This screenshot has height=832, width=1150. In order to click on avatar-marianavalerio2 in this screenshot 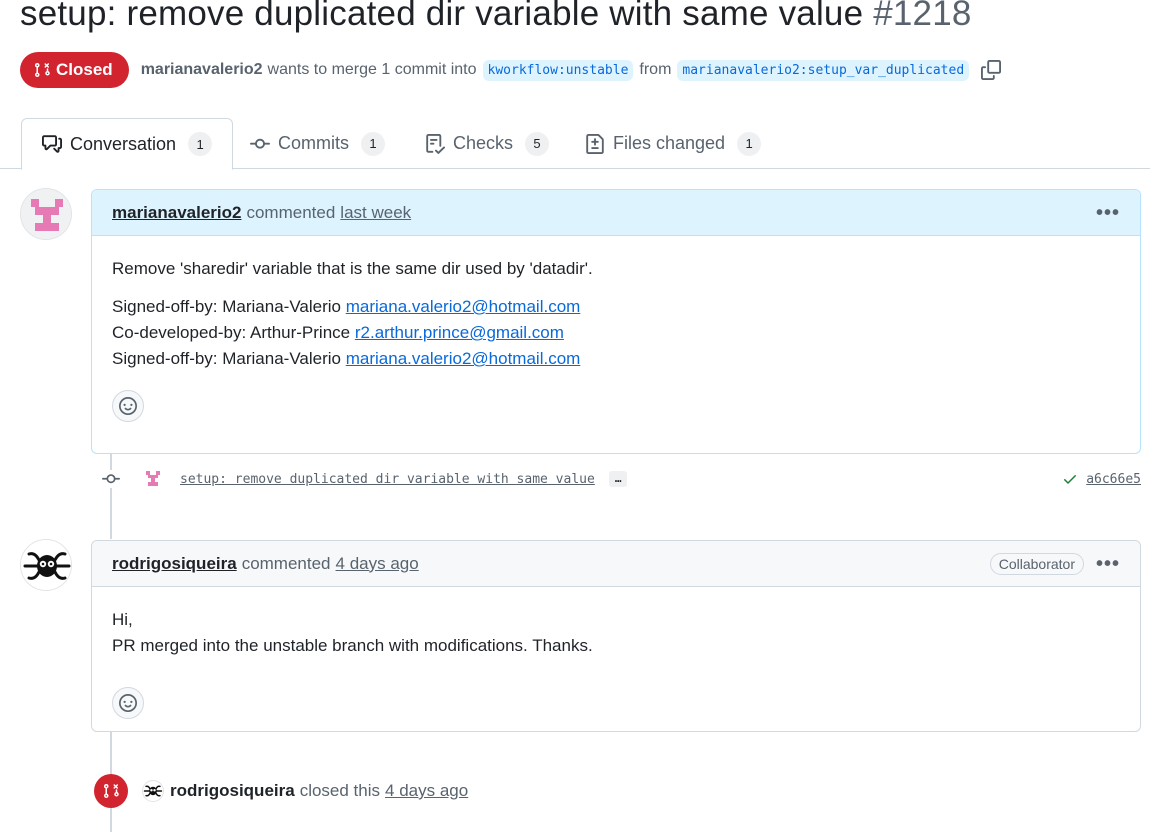, I will do `click(46, 214)`.